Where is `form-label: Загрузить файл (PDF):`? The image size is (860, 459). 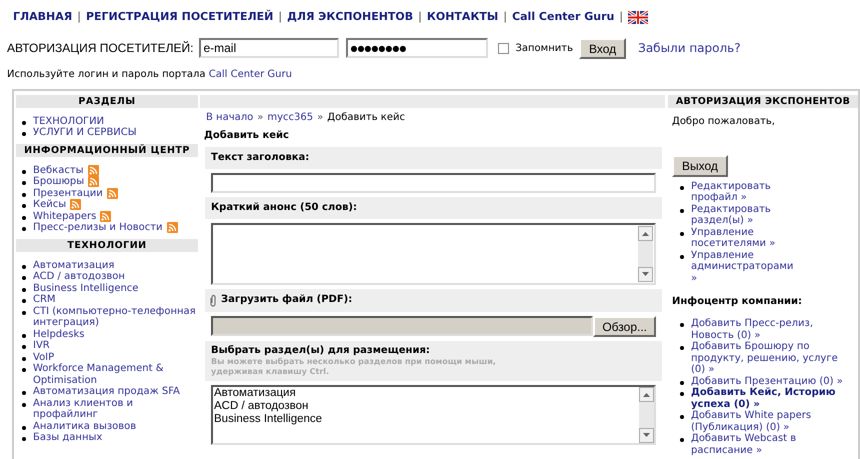
form-label: Загрузить файл (PDF): is located at coordinates (286, 300).